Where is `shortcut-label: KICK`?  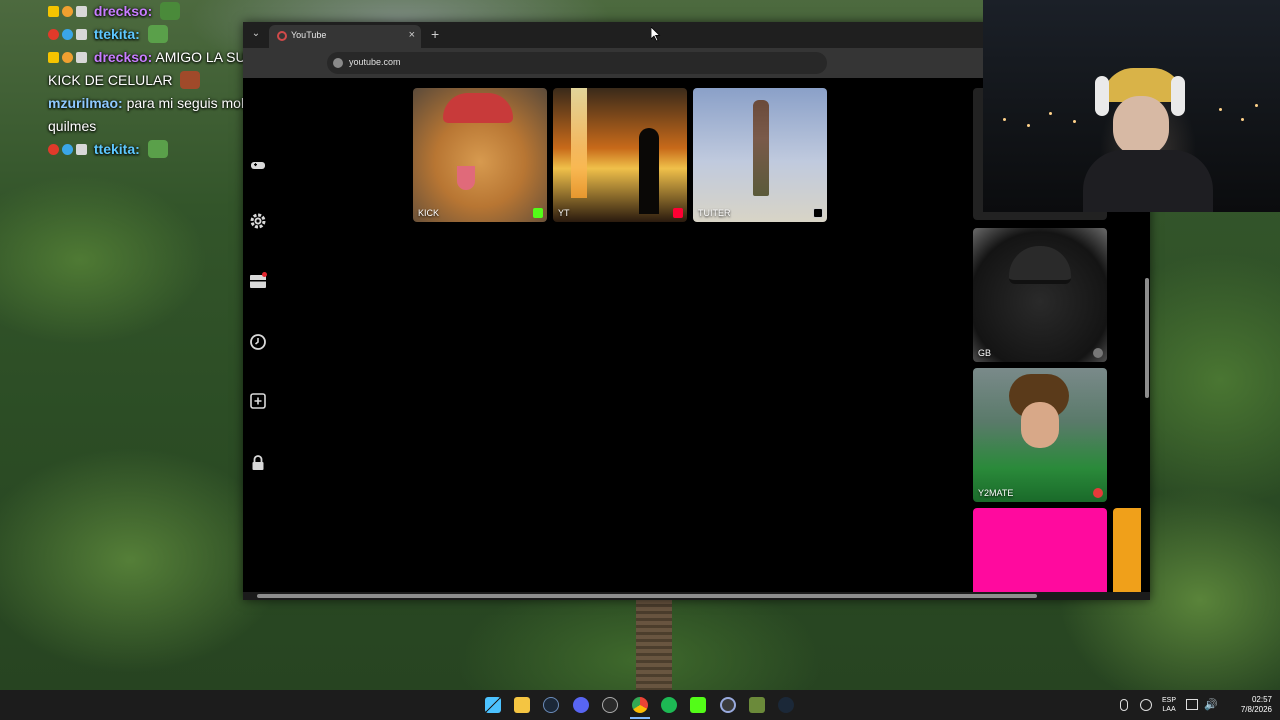
shortcut-label: KICK is located at coordinates (429, 213).